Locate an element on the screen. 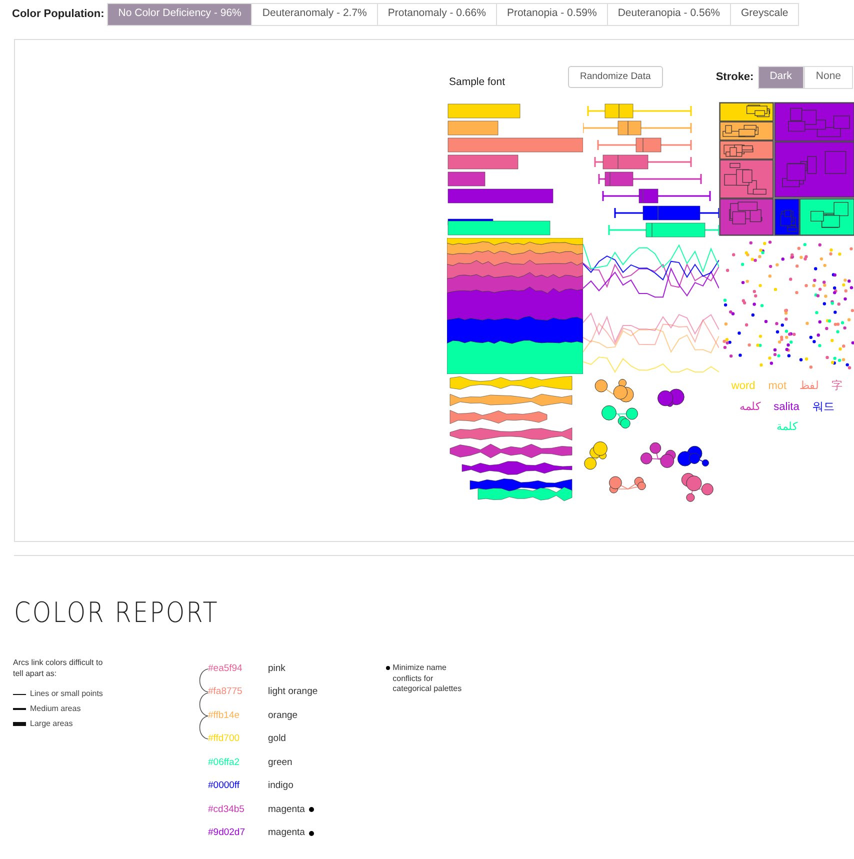 Image resolution: width=854 pixels, height=859 pixels. sample-word: word is located at coordinates (743, 386).